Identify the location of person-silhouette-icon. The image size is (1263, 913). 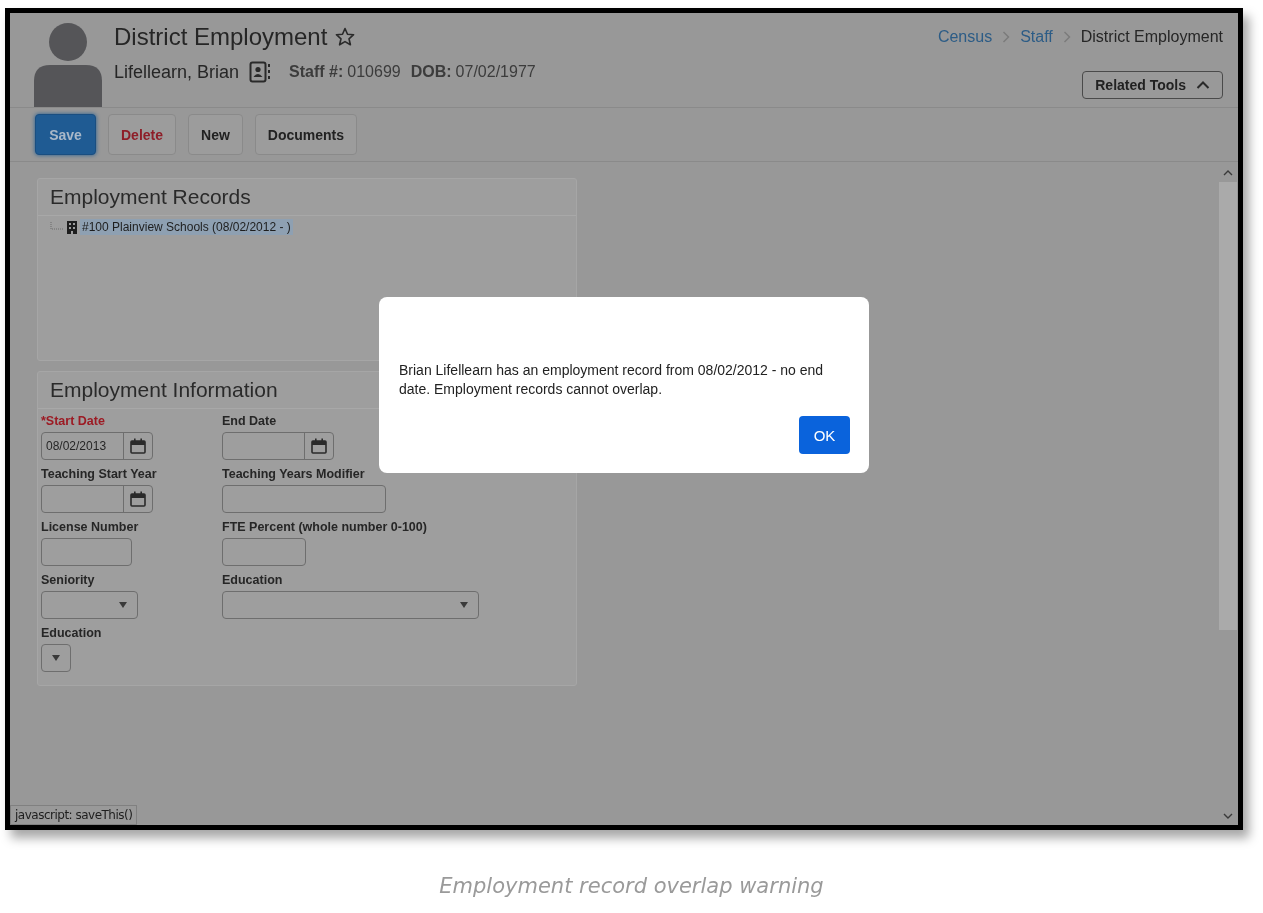
(68, 65).